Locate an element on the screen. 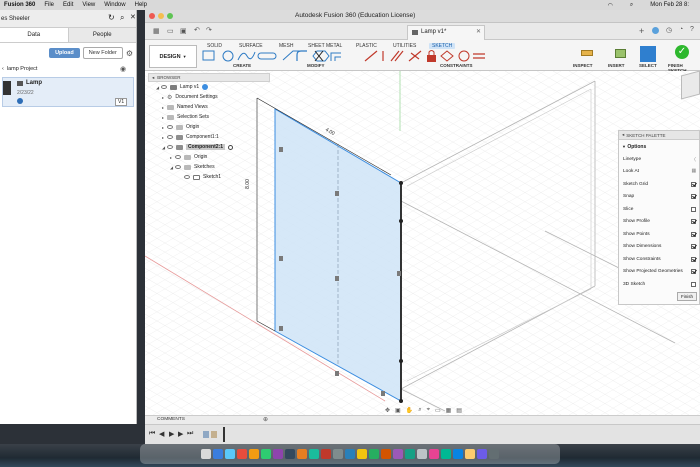 The height and width of the screenshot is (467, 700). timeline-play-icon: ▶ is located at coordinates (171, 434).